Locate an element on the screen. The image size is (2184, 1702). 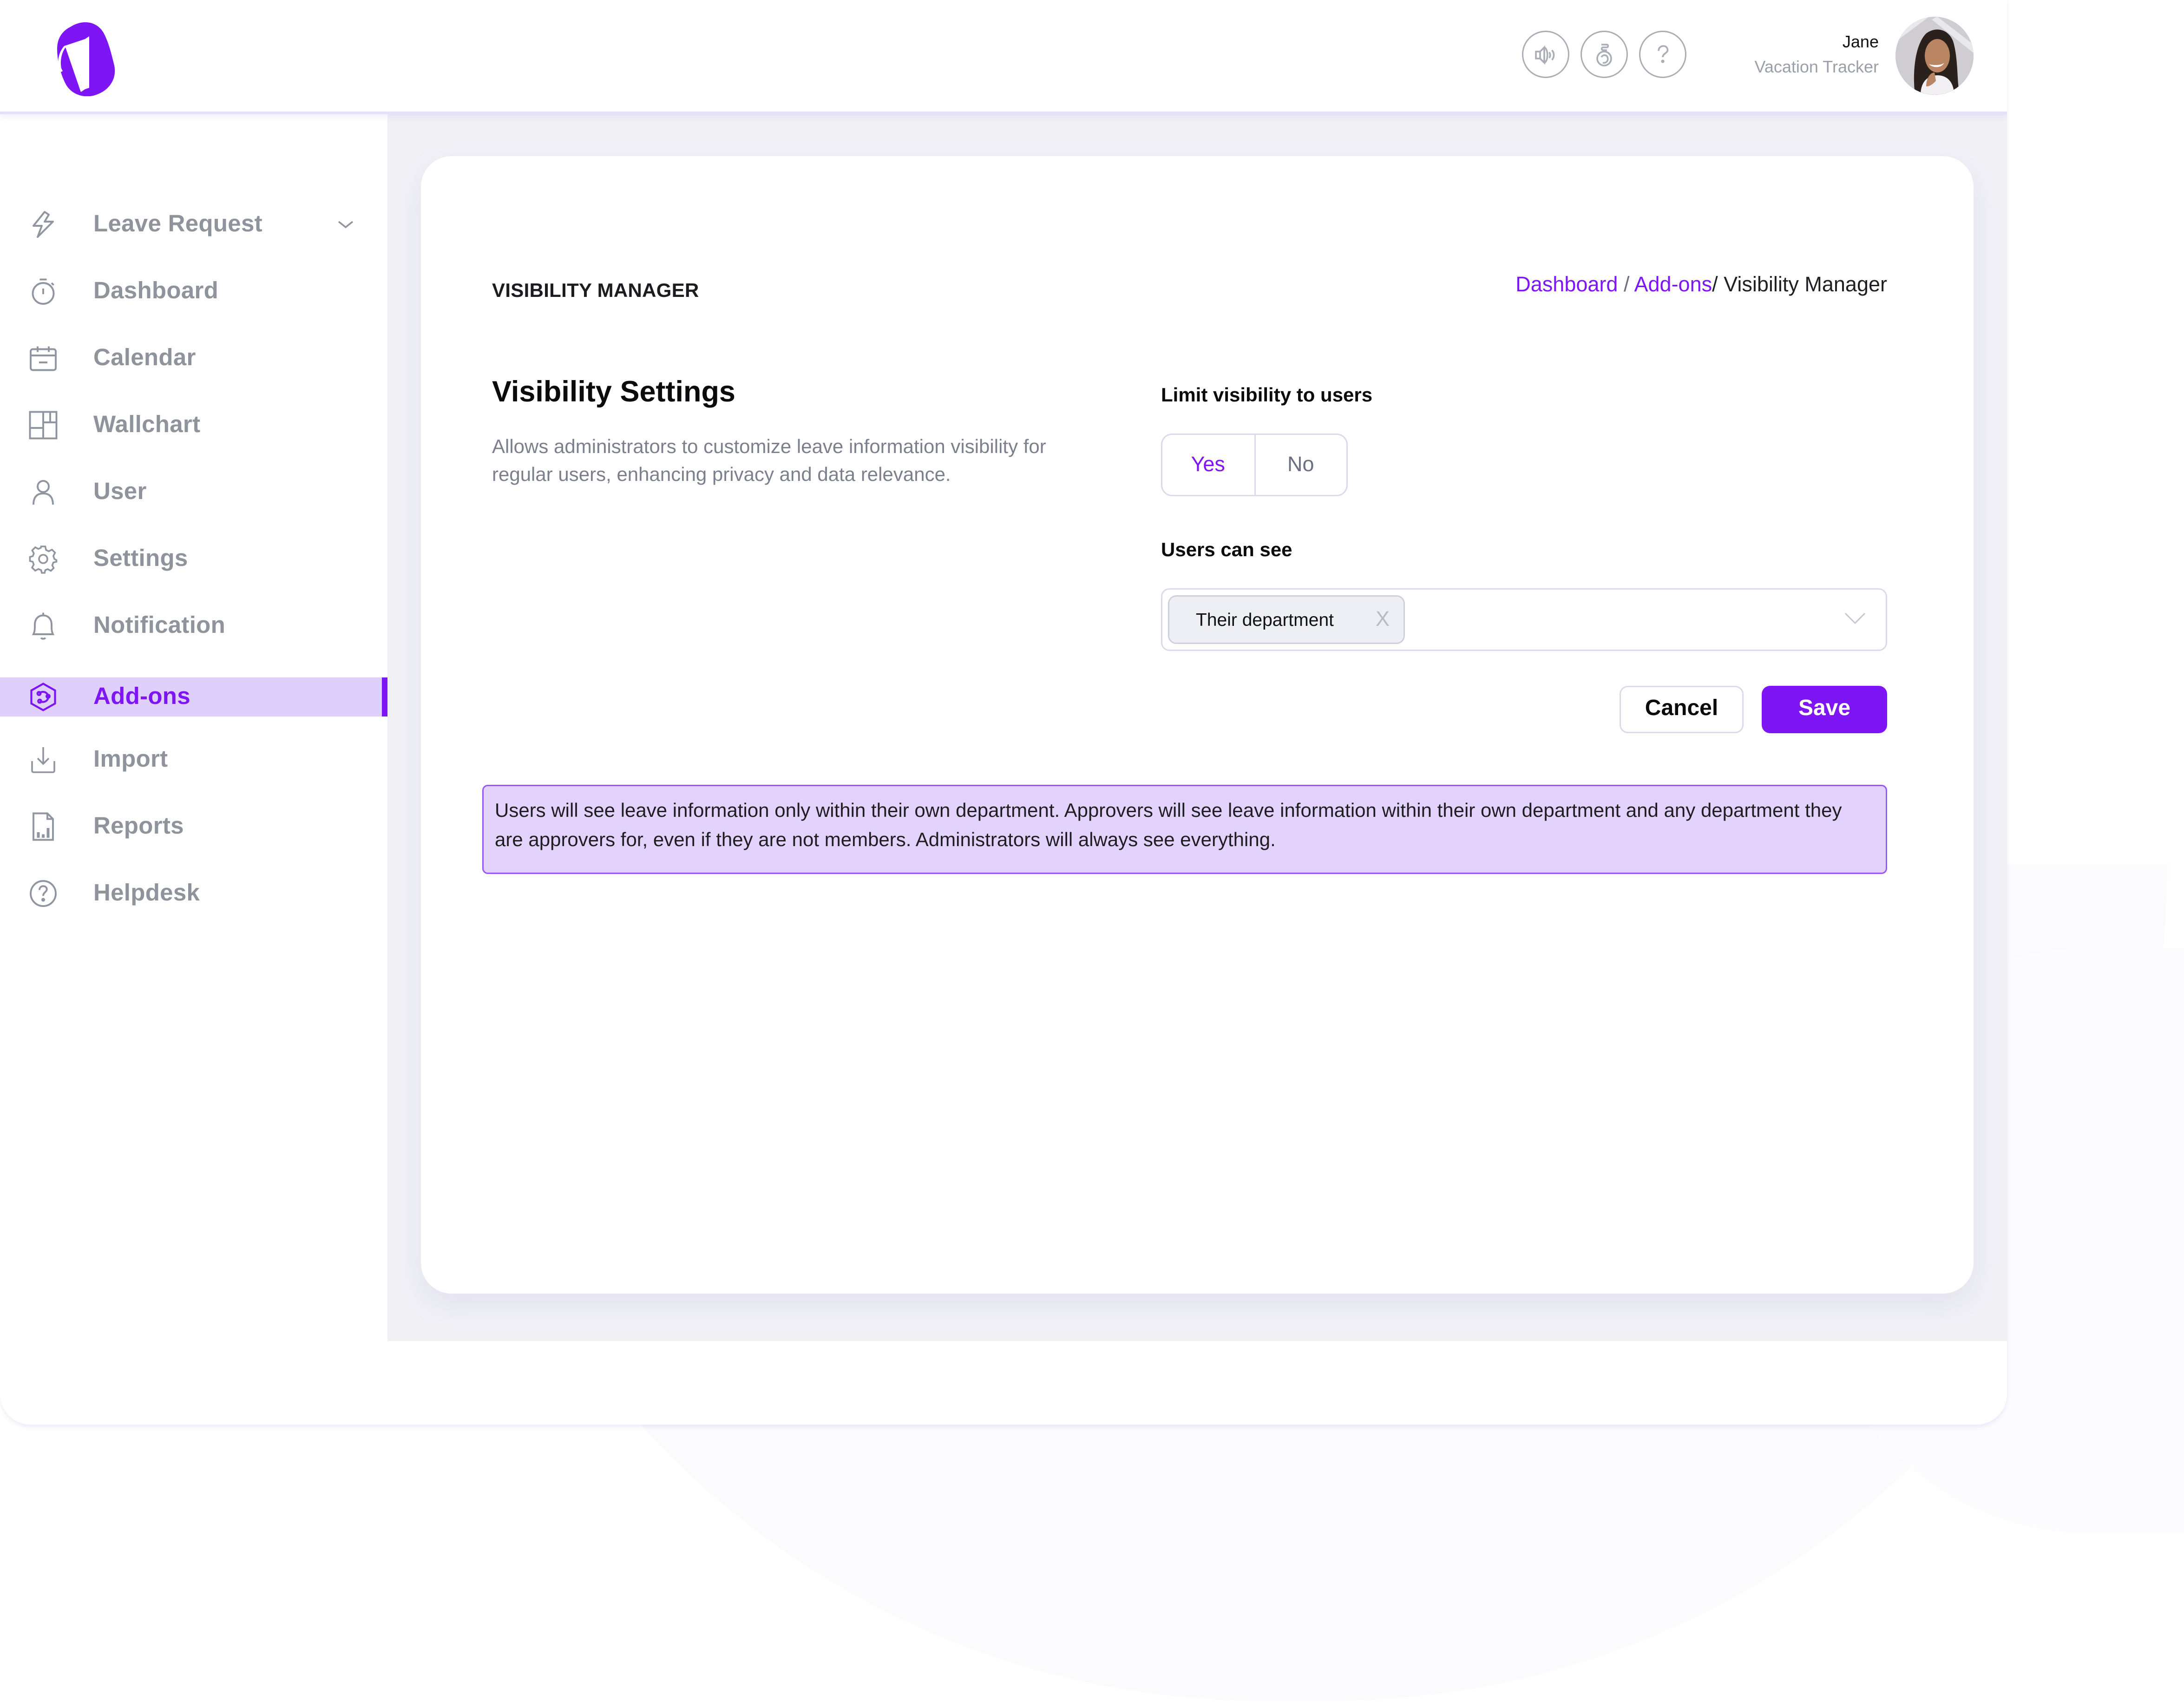
app-logo is located at coordinates (86, 57).